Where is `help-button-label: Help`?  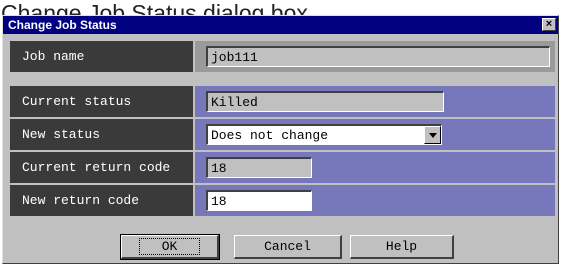 help-button-label: Help is located at coordinates (401, 246).